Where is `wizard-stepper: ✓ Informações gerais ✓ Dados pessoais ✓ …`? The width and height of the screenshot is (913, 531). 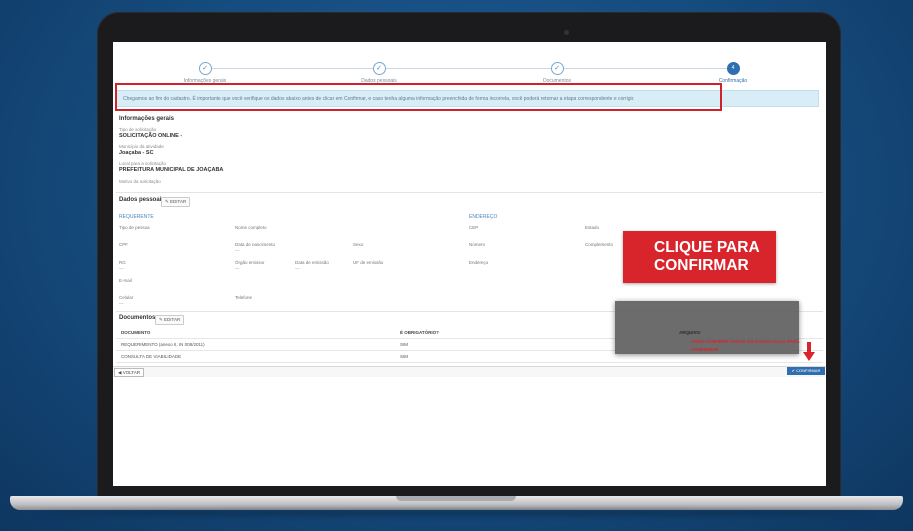 wizard-stepper: ✓ Informações gerais ✓ Dados pessoais ✓ … is located at coordinates (469, 64).